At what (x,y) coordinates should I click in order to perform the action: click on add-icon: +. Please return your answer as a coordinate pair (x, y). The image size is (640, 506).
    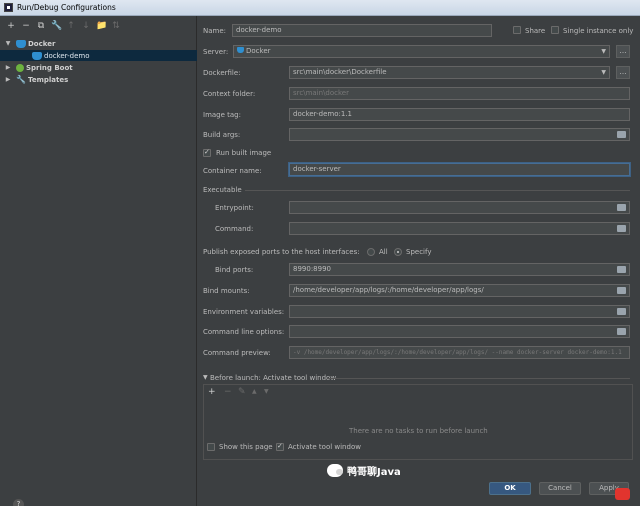
    Looking at the image, I should click on (11, 26).